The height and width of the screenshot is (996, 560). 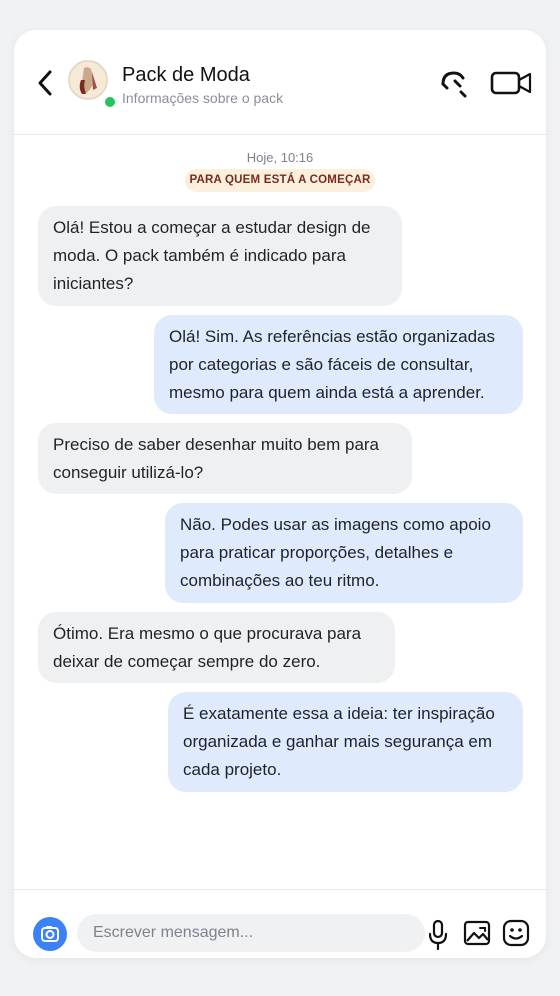 I want to click on date-separator: Hoje, 10:16, so click(x=280, y=157).